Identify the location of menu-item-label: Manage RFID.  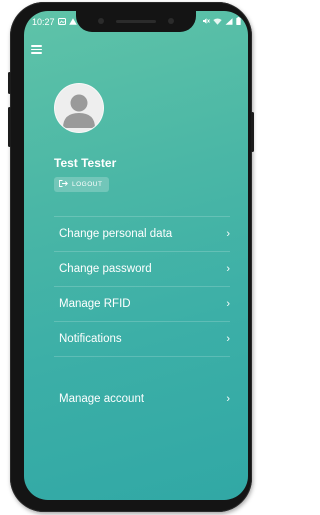
(95, 304).